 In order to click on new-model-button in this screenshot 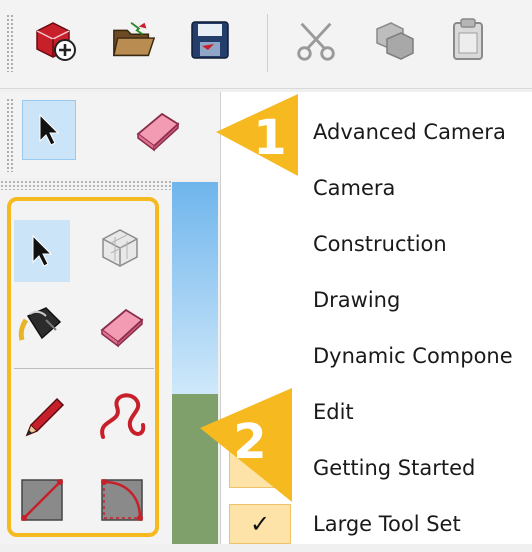, I will do `click(56, 40)`.